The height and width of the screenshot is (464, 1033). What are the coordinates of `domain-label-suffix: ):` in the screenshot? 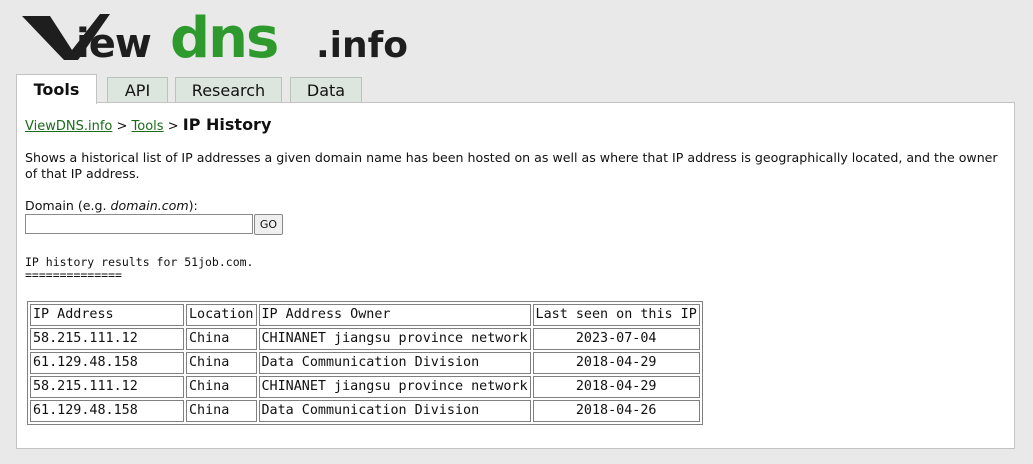 It's located at (193, 205).